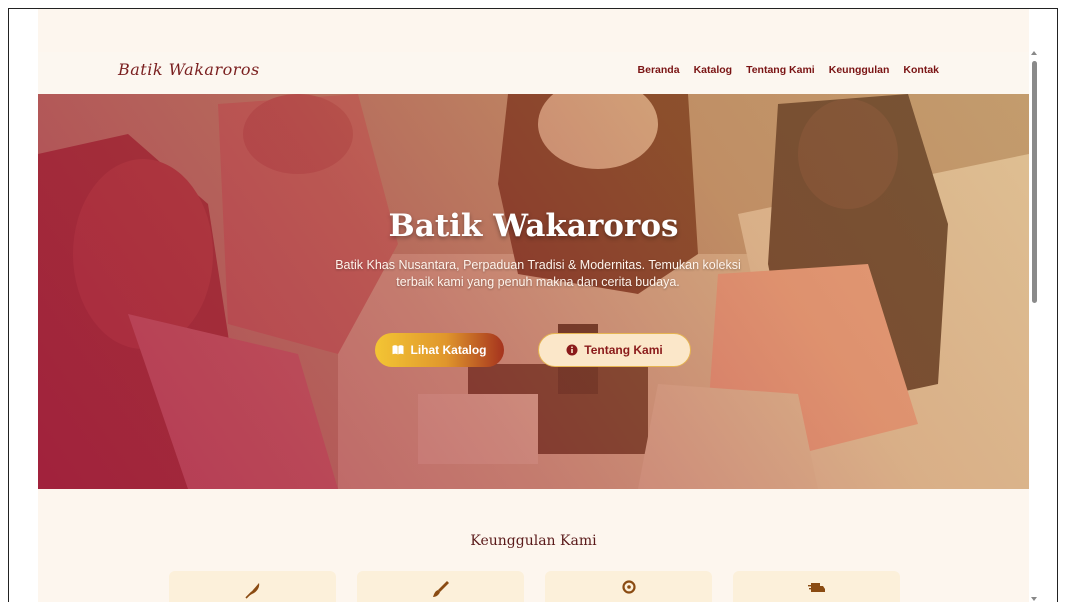 This screenshot has height=602, width=1066. What do you see at coordinates (533, 541) in the screenshot?
I see `features-title: Keunggulan Kami` at bounding box center [533, 541].